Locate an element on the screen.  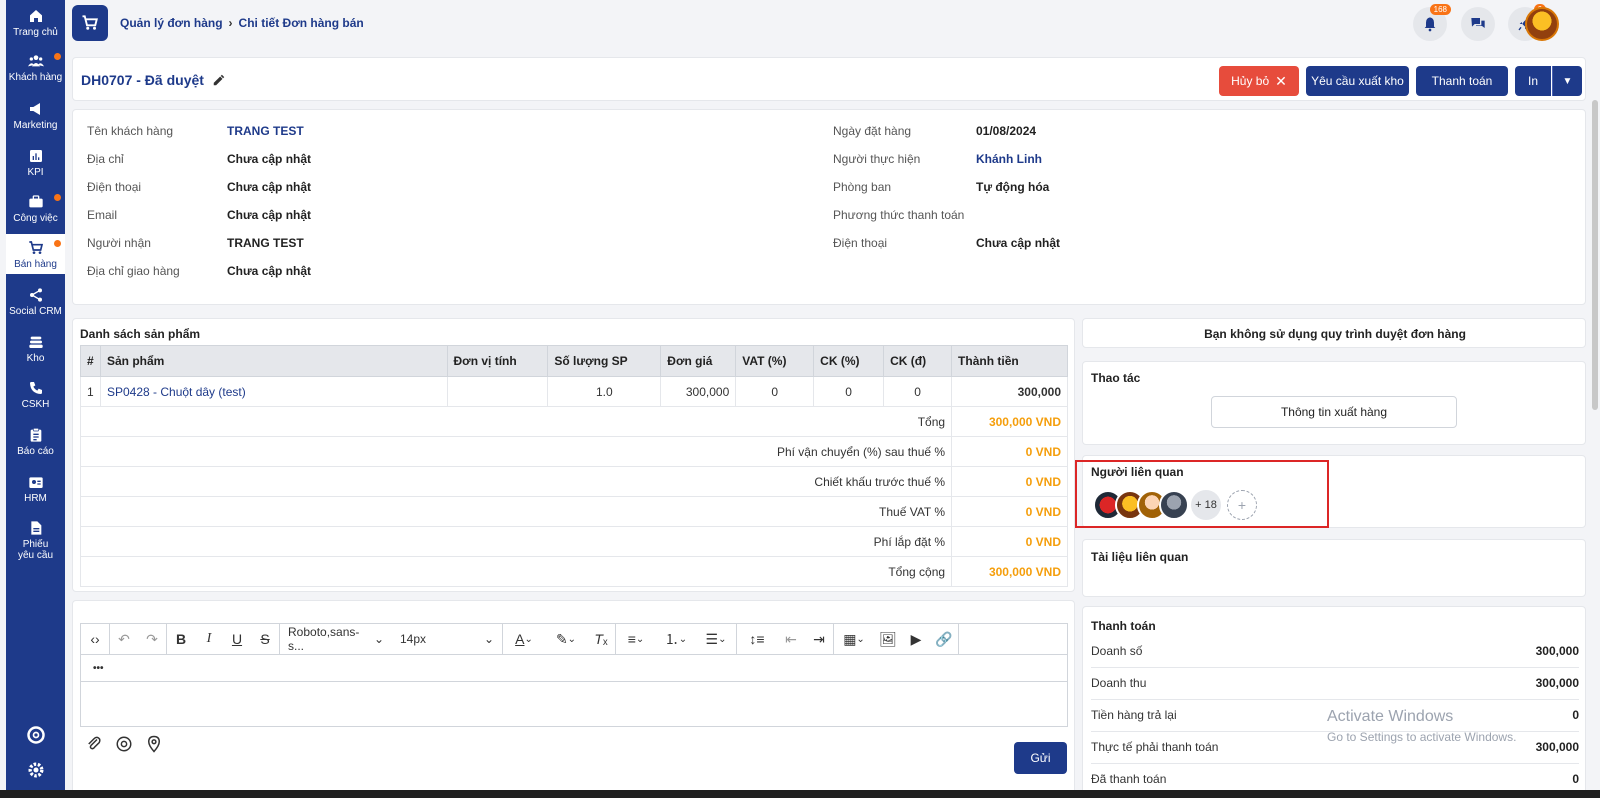
sidebar-item-reports: Báo cáo is located at coordinates (35, 442).